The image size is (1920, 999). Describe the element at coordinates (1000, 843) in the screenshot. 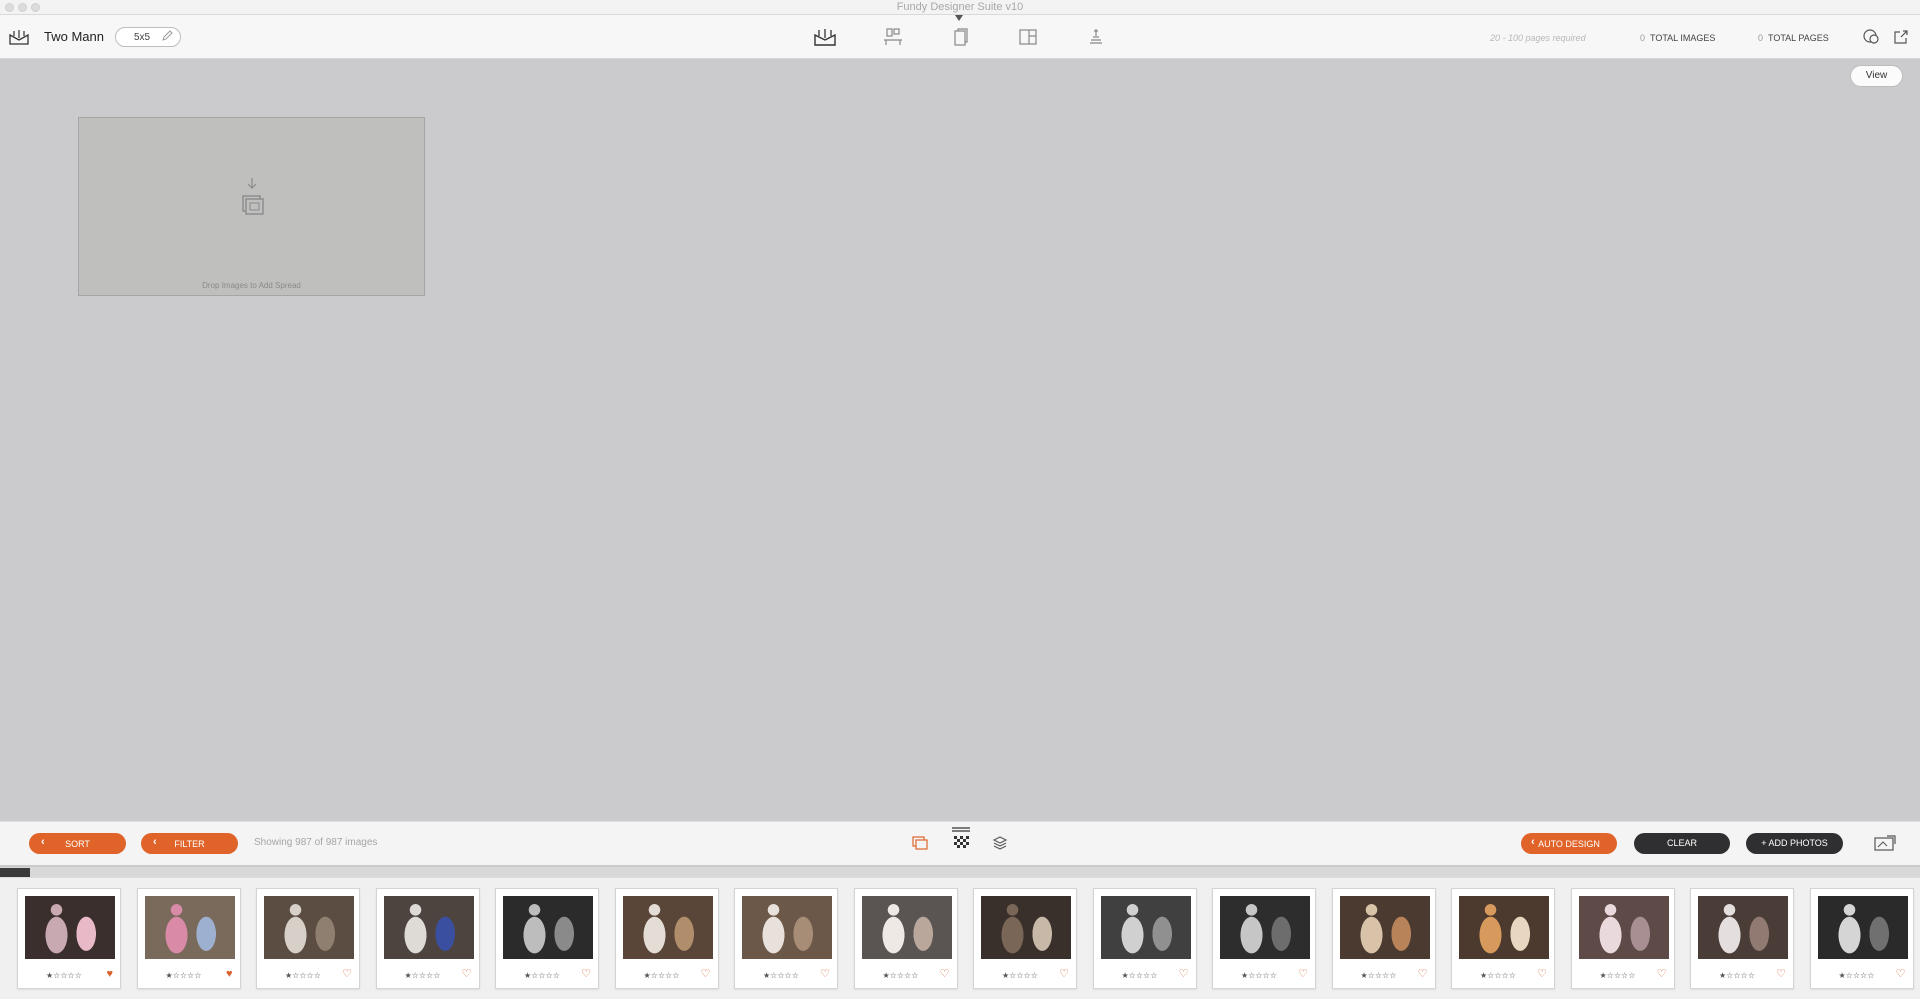

I see `layers-icon` at that location.